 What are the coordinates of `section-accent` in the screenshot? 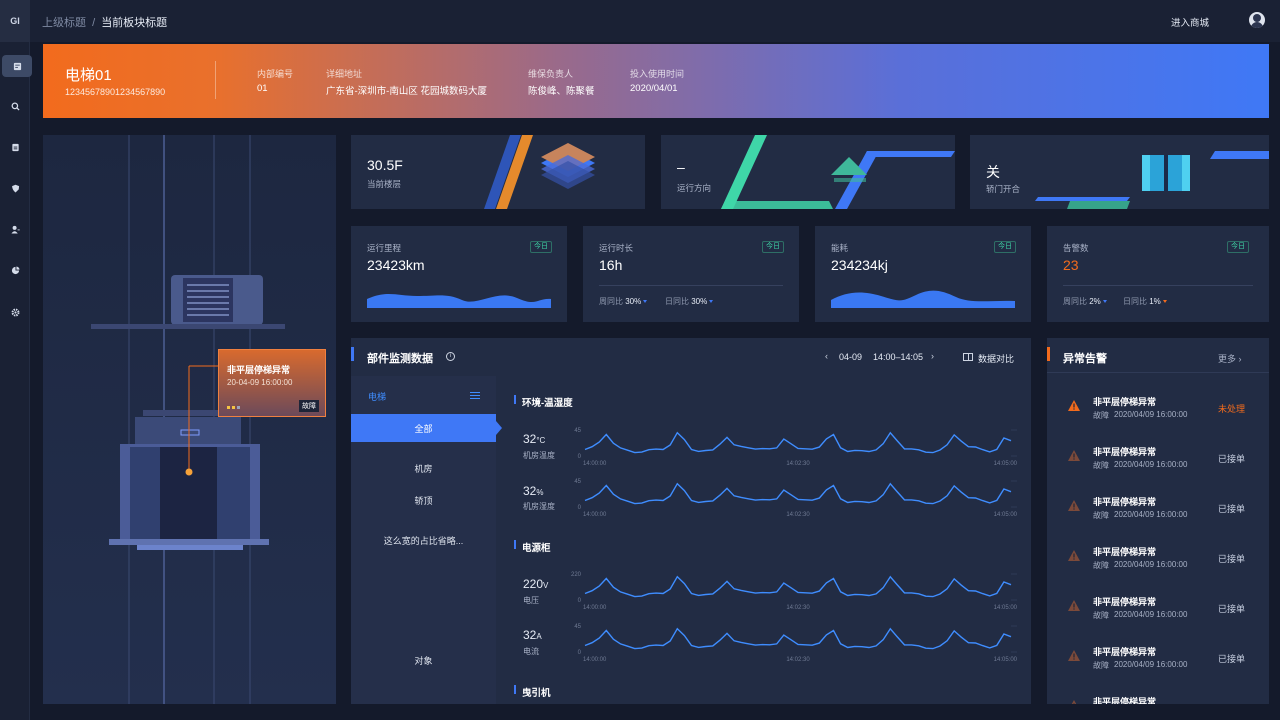 It's located at (515, 689).